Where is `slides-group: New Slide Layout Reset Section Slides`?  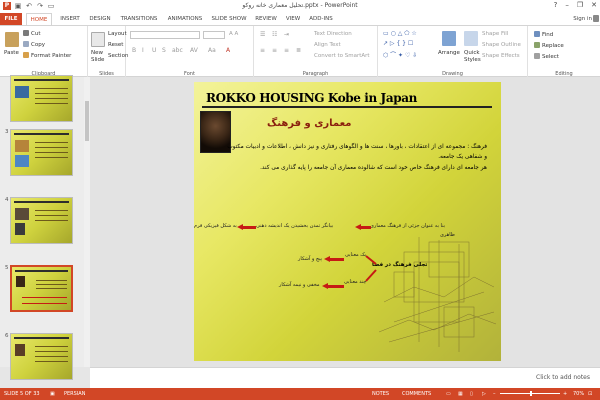
slides-group: New Slide Layout Reset Section Slides is located at coordinates (108, 52).